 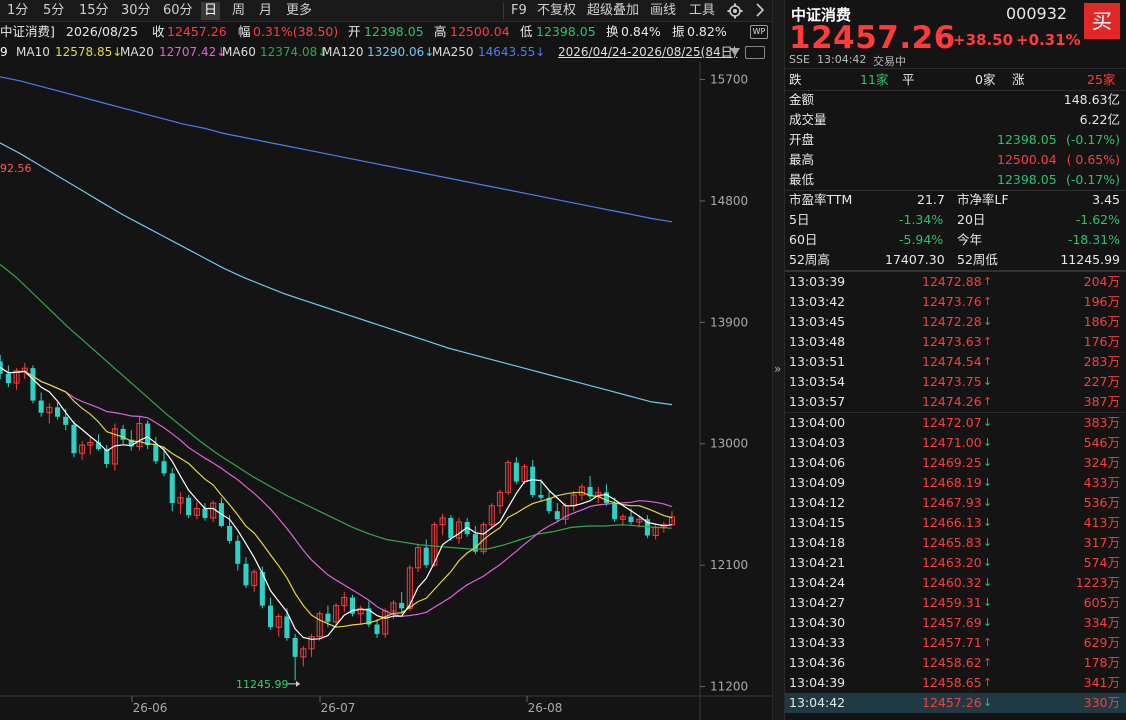 I want to click on range-dropdown-icon, so click(x=735, y=52).